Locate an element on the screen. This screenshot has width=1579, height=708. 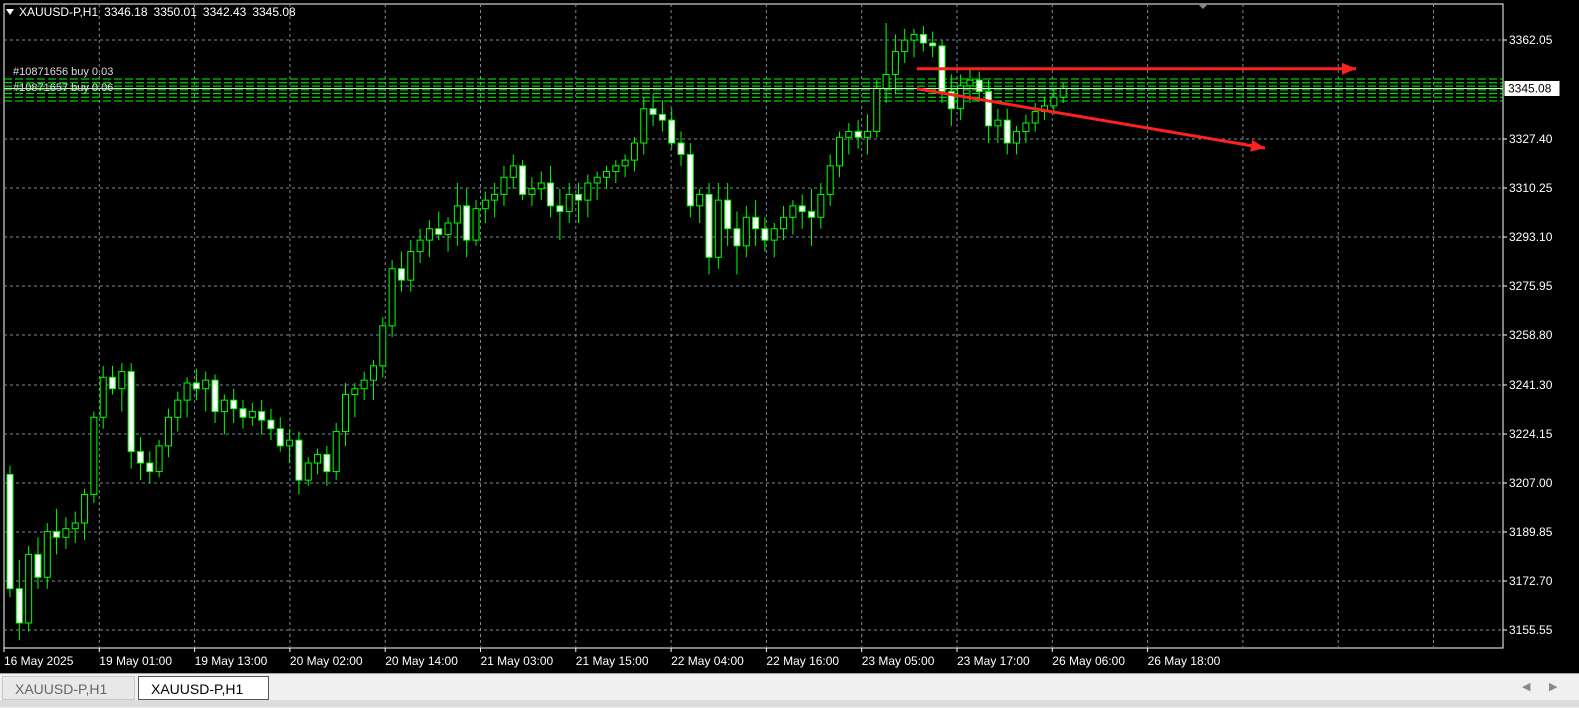
y-tick-label: 3327.40 is located at coordinates (1531, 139).